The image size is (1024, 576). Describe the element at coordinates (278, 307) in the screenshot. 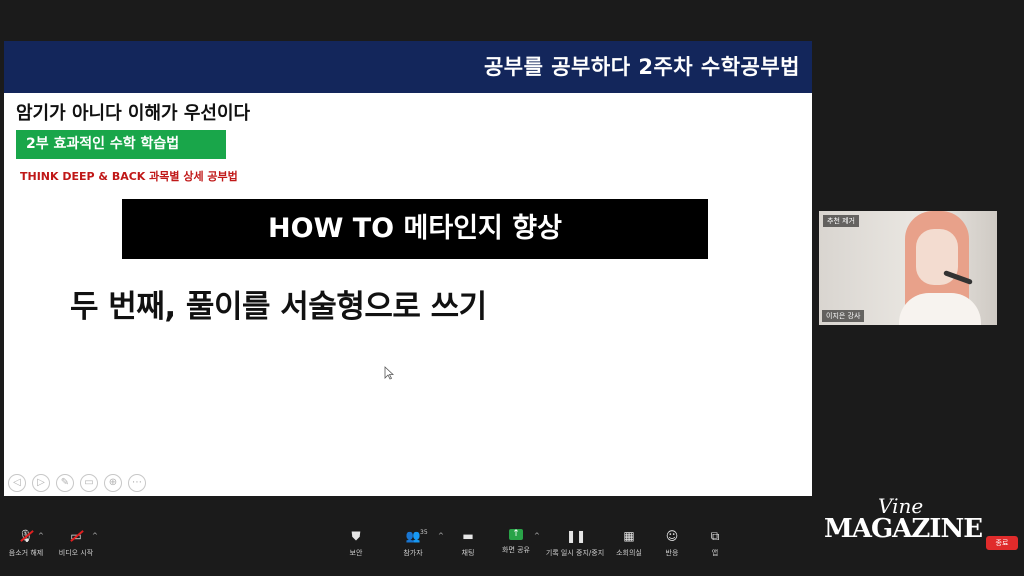

I see `main-point-text: 두 번째, 풀이를 서술형으로 쓰기` at that location.